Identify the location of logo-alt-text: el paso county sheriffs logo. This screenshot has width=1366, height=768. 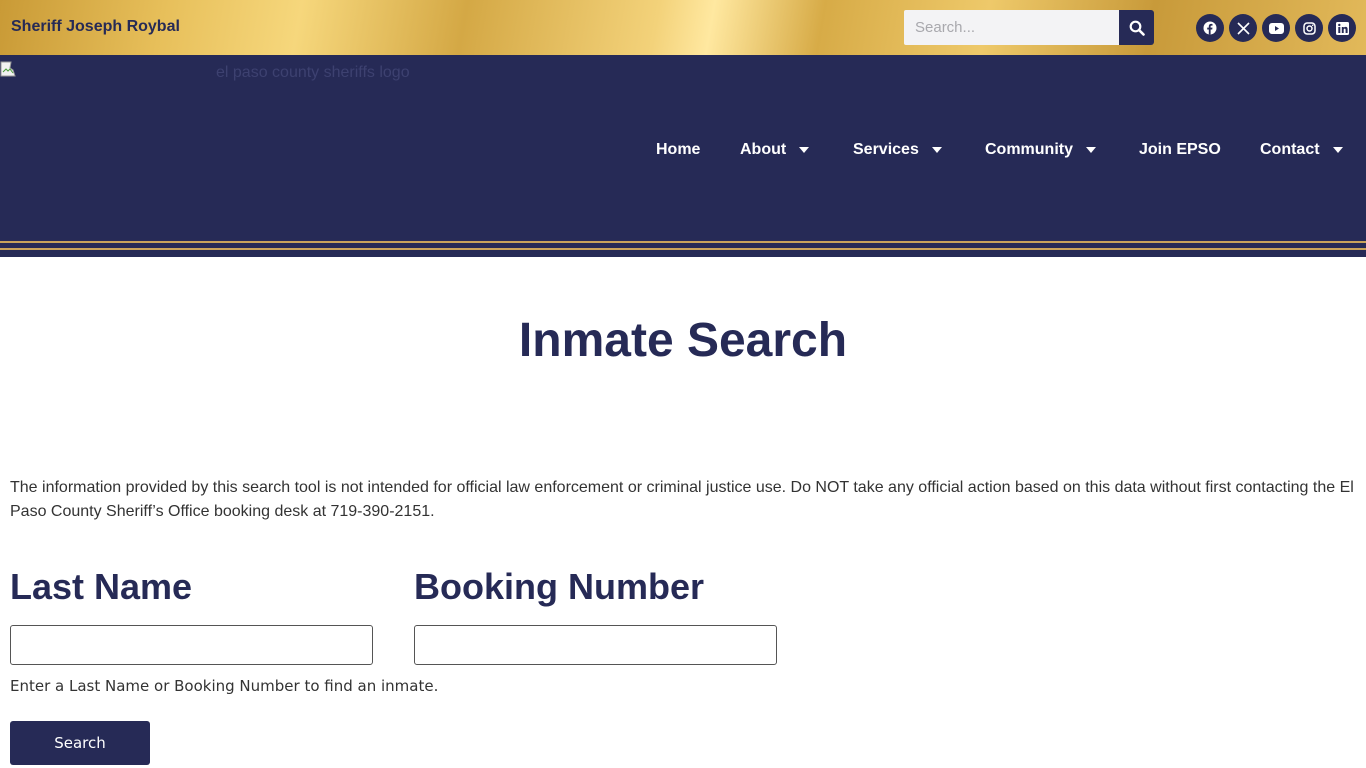
(313, 72).